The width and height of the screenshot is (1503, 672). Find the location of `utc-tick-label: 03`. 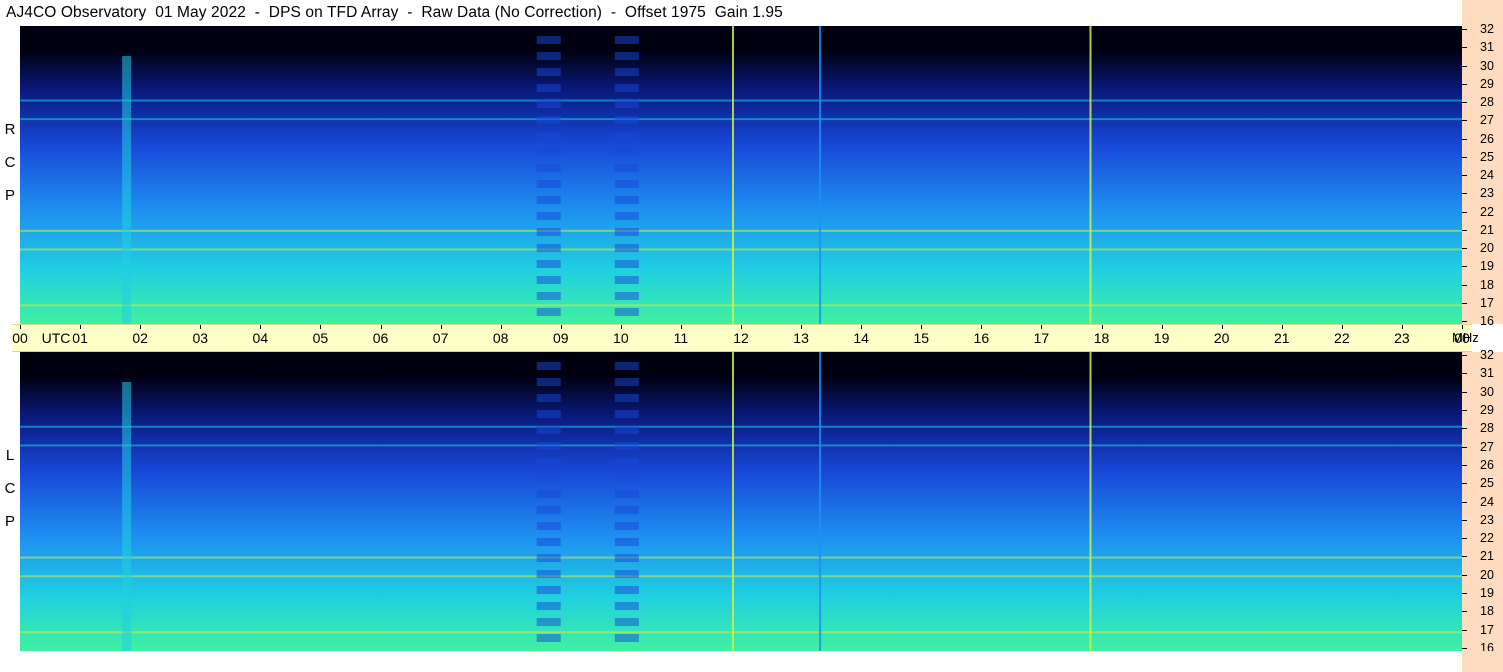

utc-tick-label: 03 is located at coordinates (200, 338).